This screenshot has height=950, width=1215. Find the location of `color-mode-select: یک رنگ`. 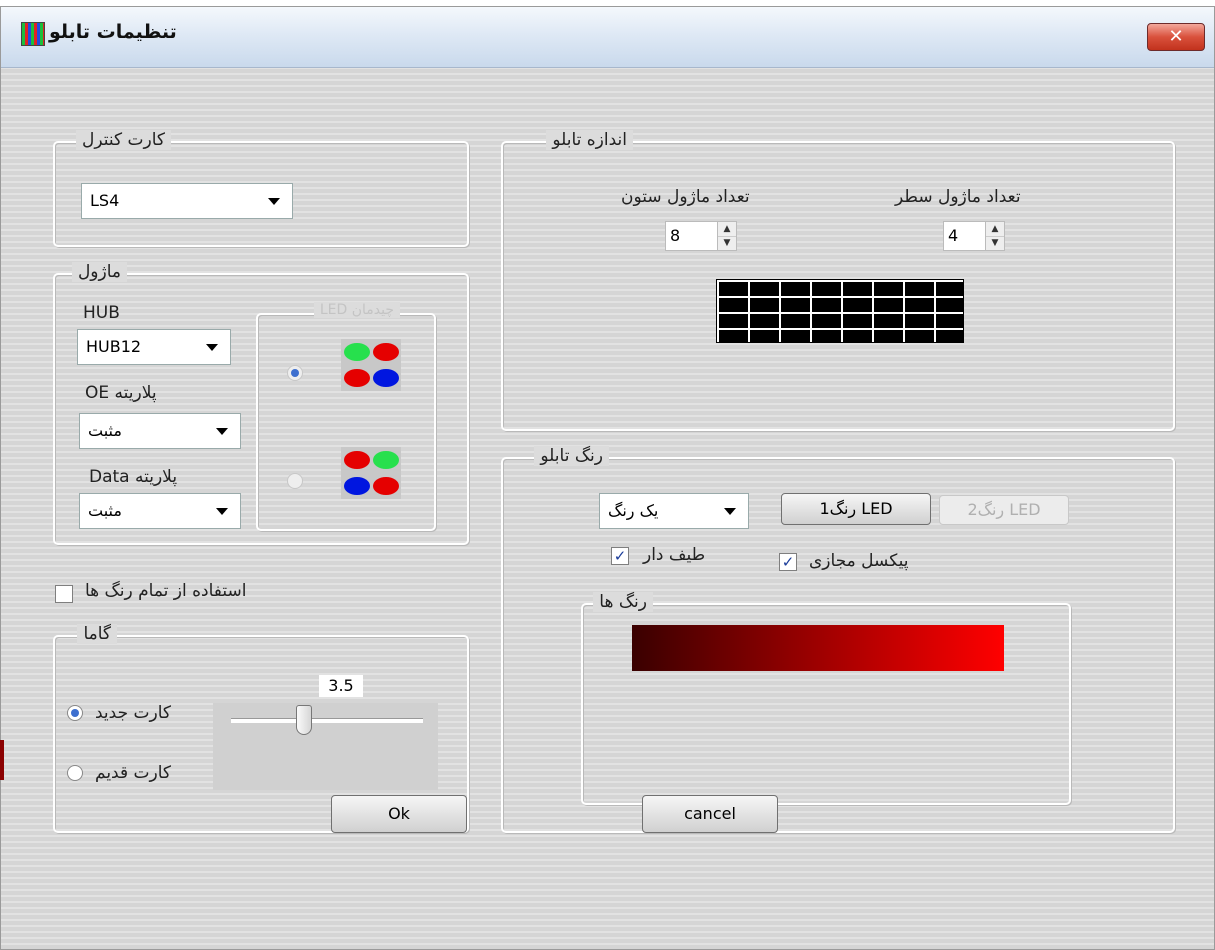

color-mode-select: یک رنگ is located at coordinates (674, 511).